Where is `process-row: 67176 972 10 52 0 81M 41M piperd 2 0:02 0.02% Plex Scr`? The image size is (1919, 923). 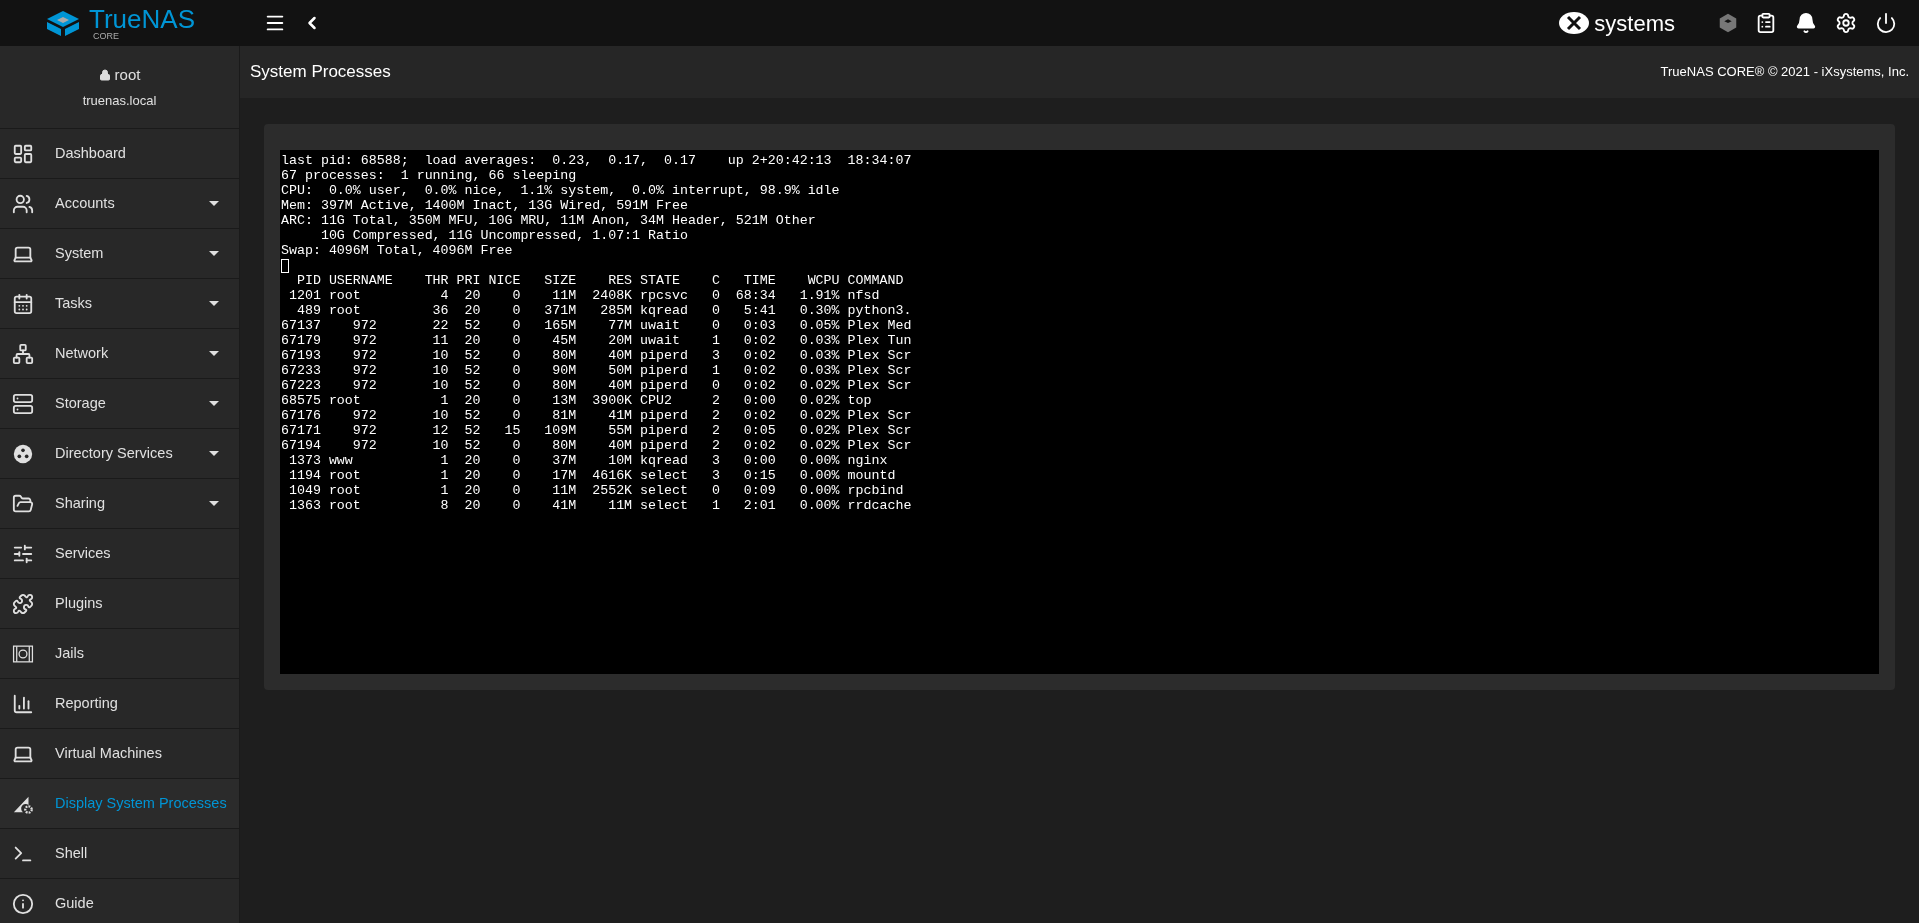 process-row: 67176 972 10 52 0 81M 41M piperd 2 0:02 0.02% Plex Scr is located at coordinates (596, 415).